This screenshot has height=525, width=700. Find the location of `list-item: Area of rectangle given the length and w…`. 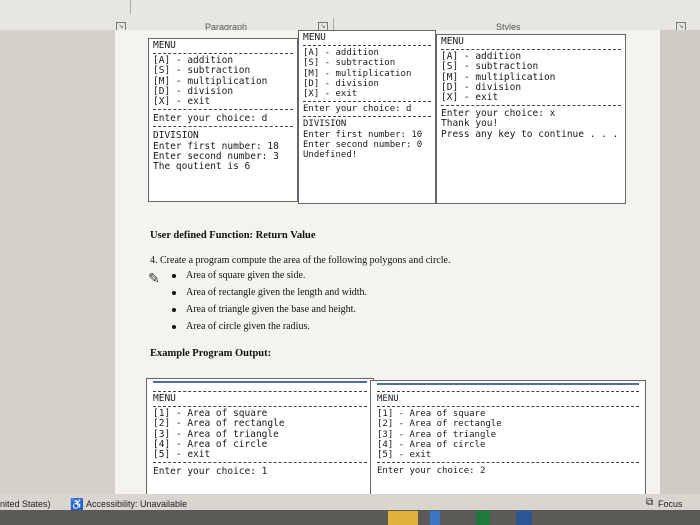

list-item: Area of rectangle given the length and w… is located at coordinates (269, 292).